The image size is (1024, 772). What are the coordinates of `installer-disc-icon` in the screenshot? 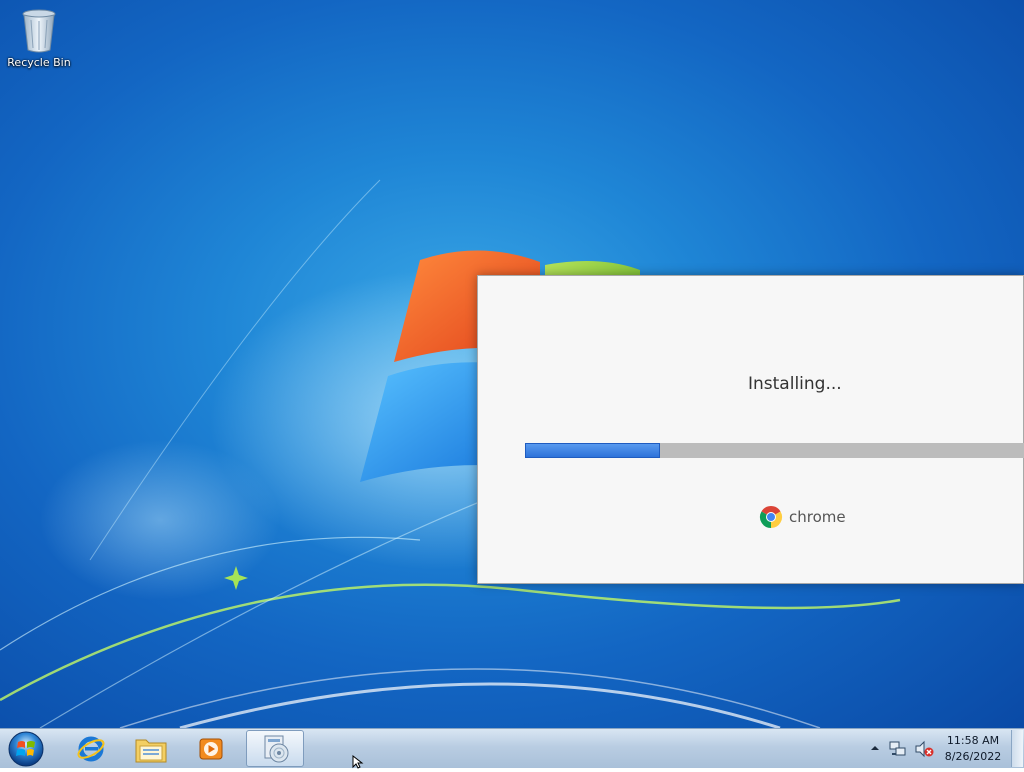 It's located at (276, 748).